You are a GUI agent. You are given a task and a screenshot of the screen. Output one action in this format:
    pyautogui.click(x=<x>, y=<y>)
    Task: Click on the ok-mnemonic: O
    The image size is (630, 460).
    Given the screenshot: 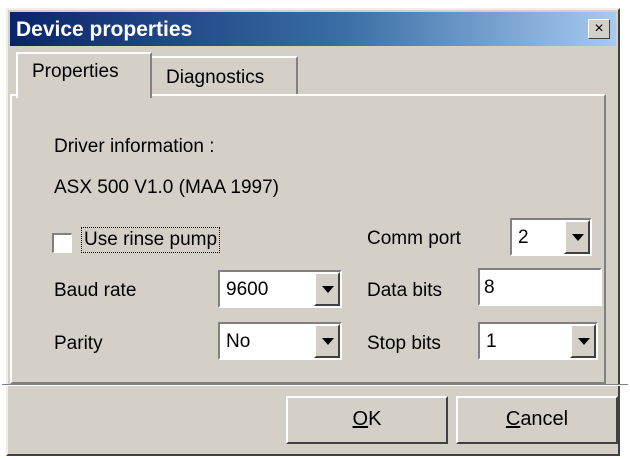 What is the action you would take?
    pyautogui.click(x=360, y=419)
    